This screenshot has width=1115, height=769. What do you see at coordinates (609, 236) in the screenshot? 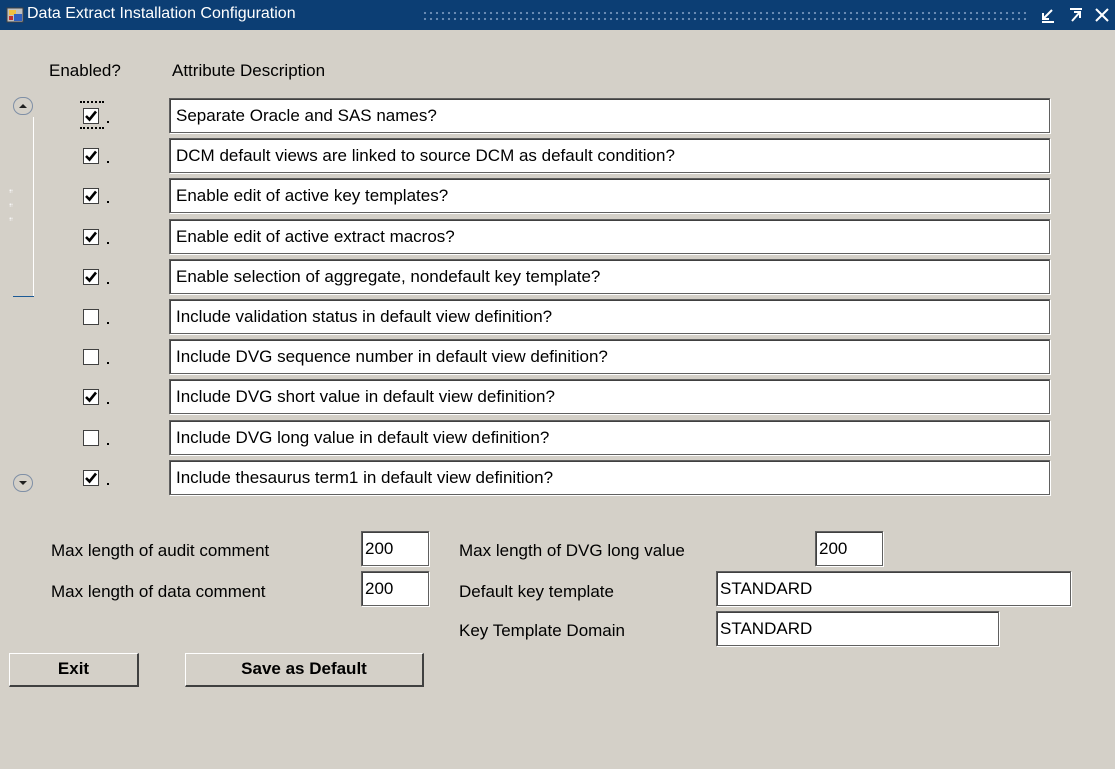
I see `attribute-description-field: Enable edit of active extract macros?` at bounding box center [609, 236].